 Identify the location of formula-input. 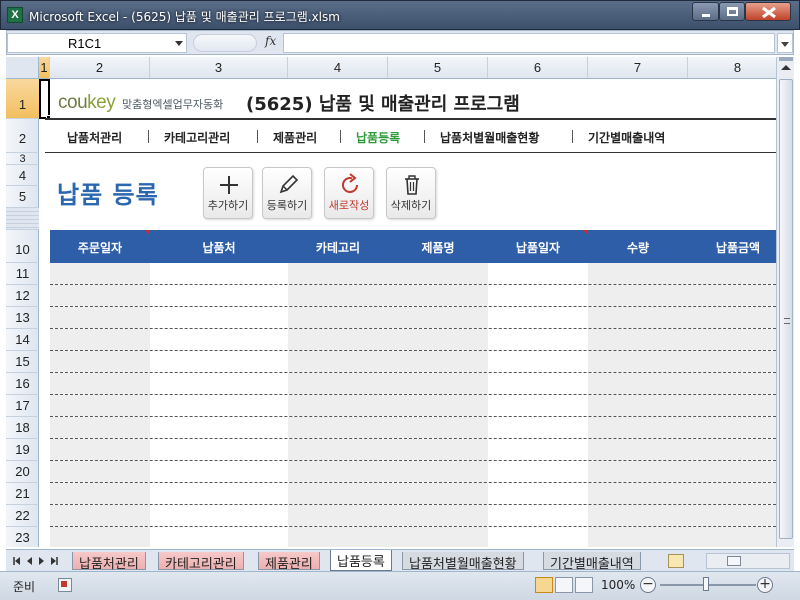
(529, 43).